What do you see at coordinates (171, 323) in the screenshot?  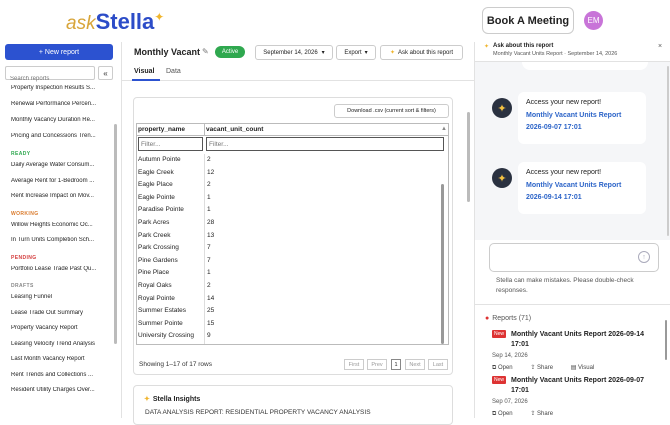 I see `property-name-cell: Summer Pointe` at bounding box center [171, 323].